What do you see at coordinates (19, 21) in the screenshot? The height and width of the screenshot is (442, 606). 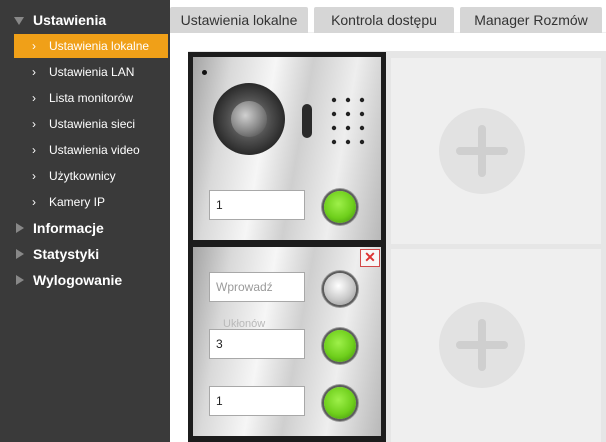 I see `expanded-triangle-icon` at bounding box center [19, 21].